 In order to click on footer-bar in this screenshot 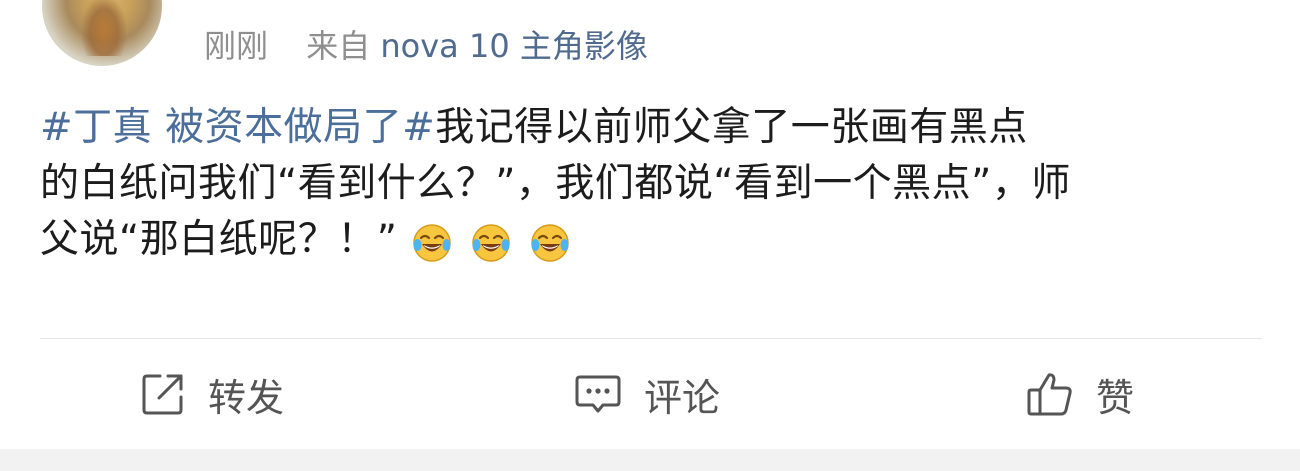, I will do `click(650, 460)`.